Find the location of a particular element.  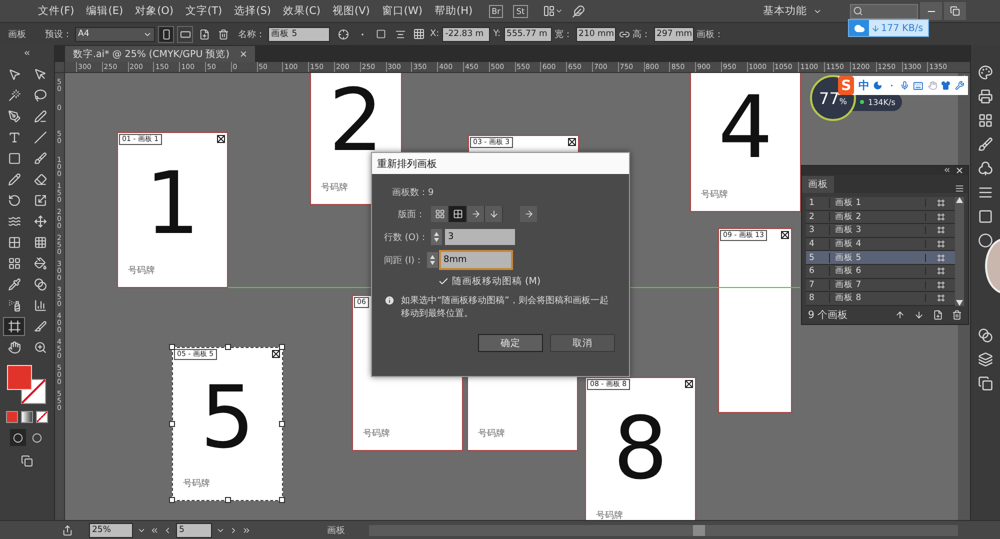

artboard-row: 7 画板 7 is located at coordinates (880, 285).